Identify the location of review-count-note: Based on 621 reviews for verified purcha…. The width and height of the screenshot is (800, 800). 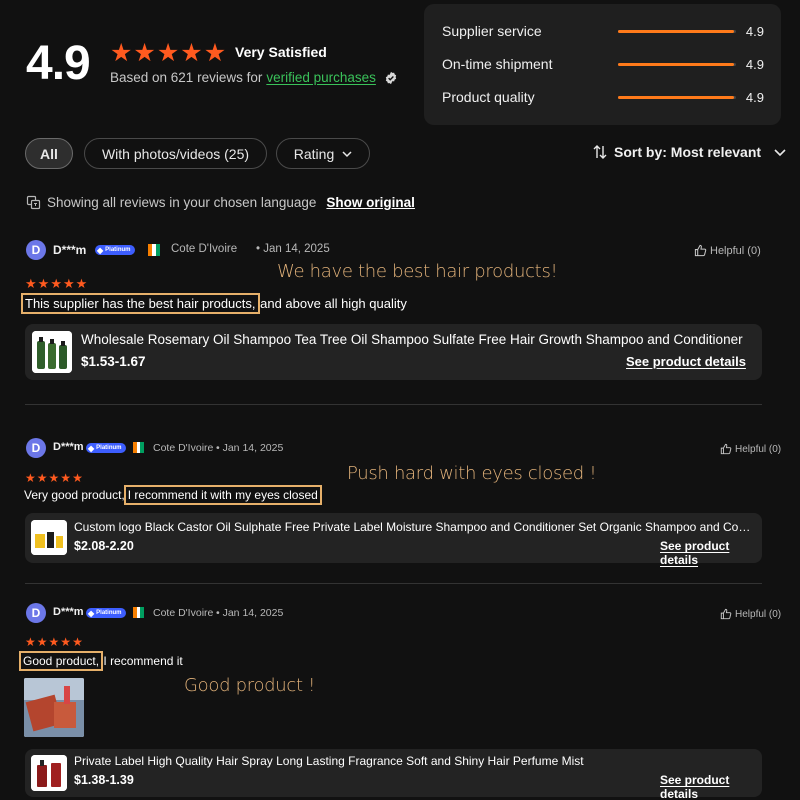
(254, 77).